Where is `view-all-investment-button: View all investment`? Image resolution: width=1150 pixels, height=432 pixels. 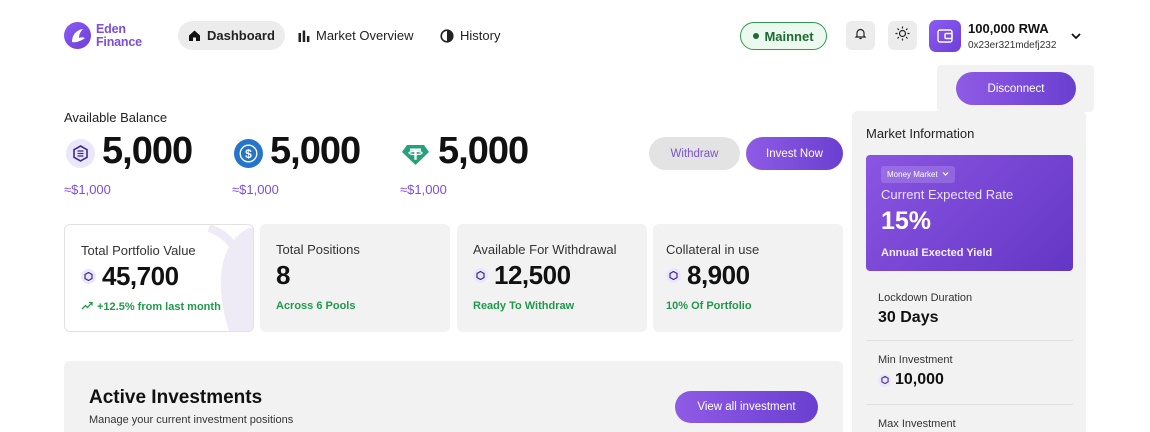 view-all-investment-button: View all investment is located at coordinates (746, 407).